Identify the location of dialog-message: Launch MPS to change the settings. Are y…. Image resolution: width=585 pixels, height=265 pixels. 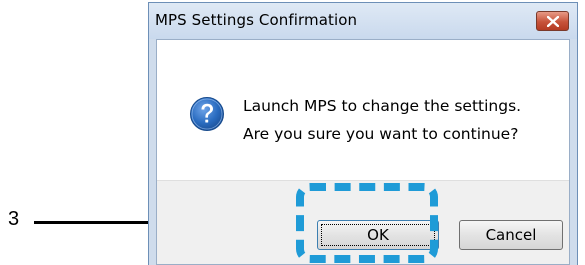
(382, 120).